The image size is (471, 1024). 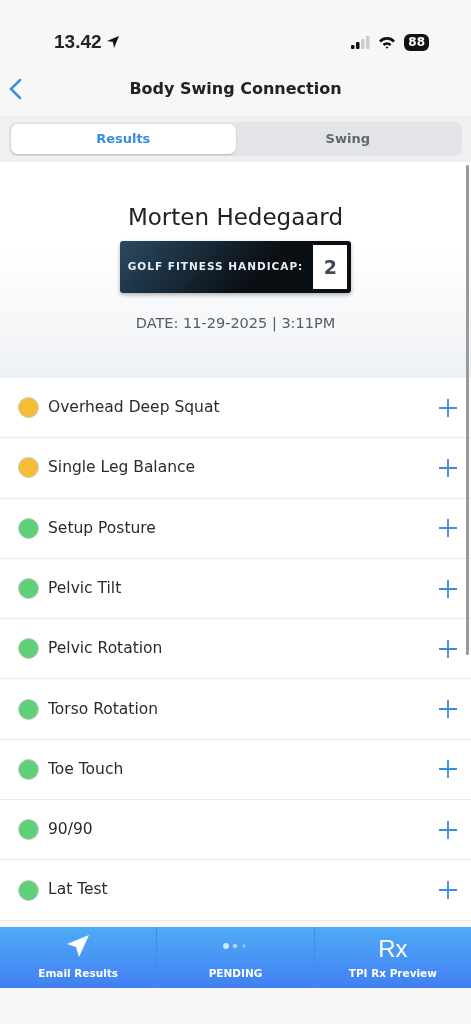 I want to click on test-name: Toe Touch, so click(x=86, y=769).